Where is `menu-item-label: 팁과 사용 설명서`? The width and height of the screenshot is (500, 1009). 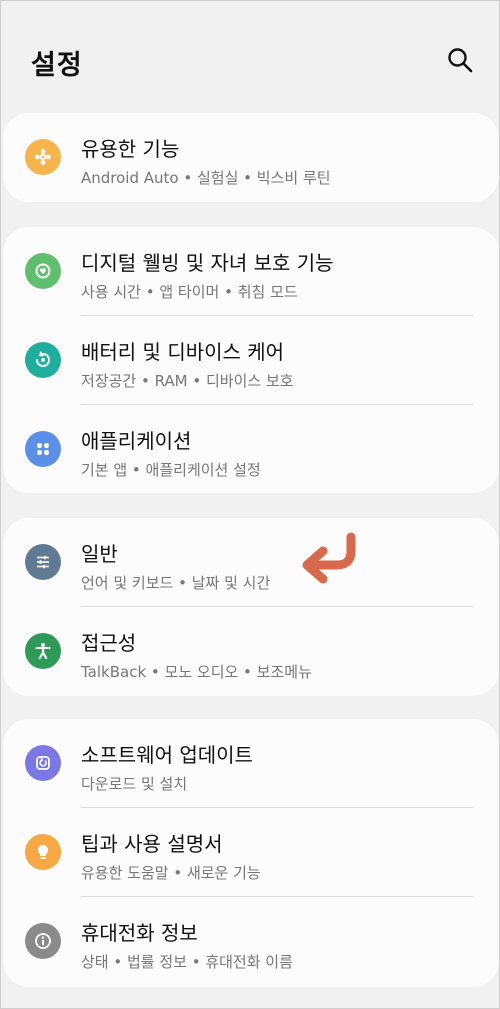
menu-item-label: 팁과 사용 설명서 is located at coordinates (152, 844).